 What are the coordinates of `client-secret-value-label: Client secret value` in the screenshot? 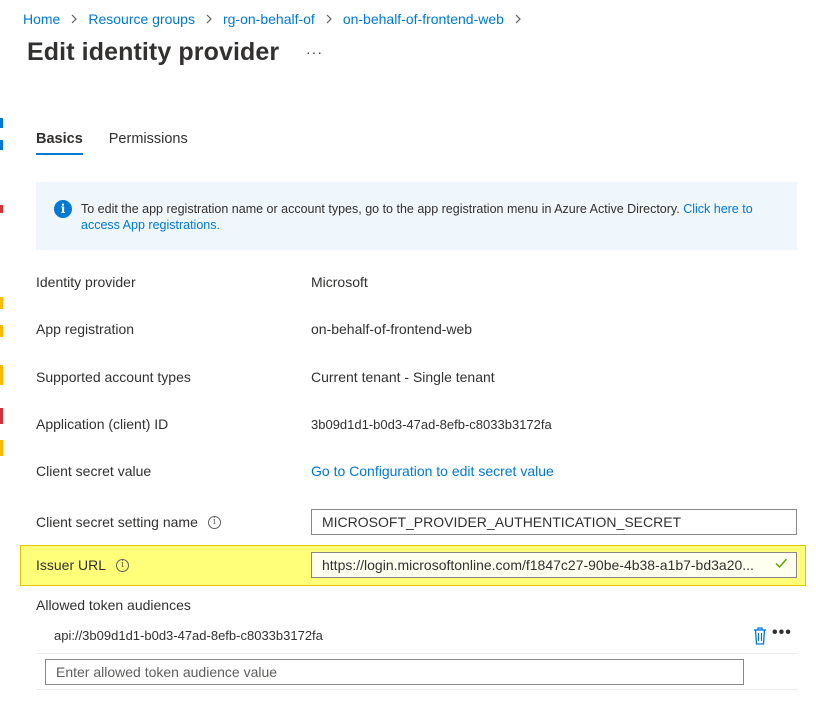 It's located at (94, 471).